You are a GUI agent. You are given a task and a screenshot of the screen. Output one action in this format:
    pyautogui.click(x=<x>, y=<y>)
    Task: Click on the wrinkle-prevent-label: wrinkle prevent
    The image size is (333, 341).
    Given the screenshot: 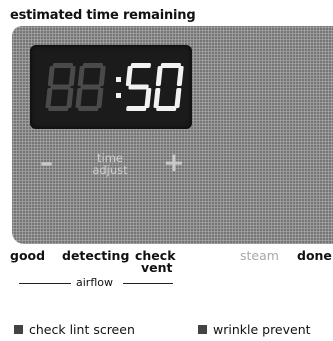 What is the action you would take?
    pyautogui.click(x=262, y=329)
    